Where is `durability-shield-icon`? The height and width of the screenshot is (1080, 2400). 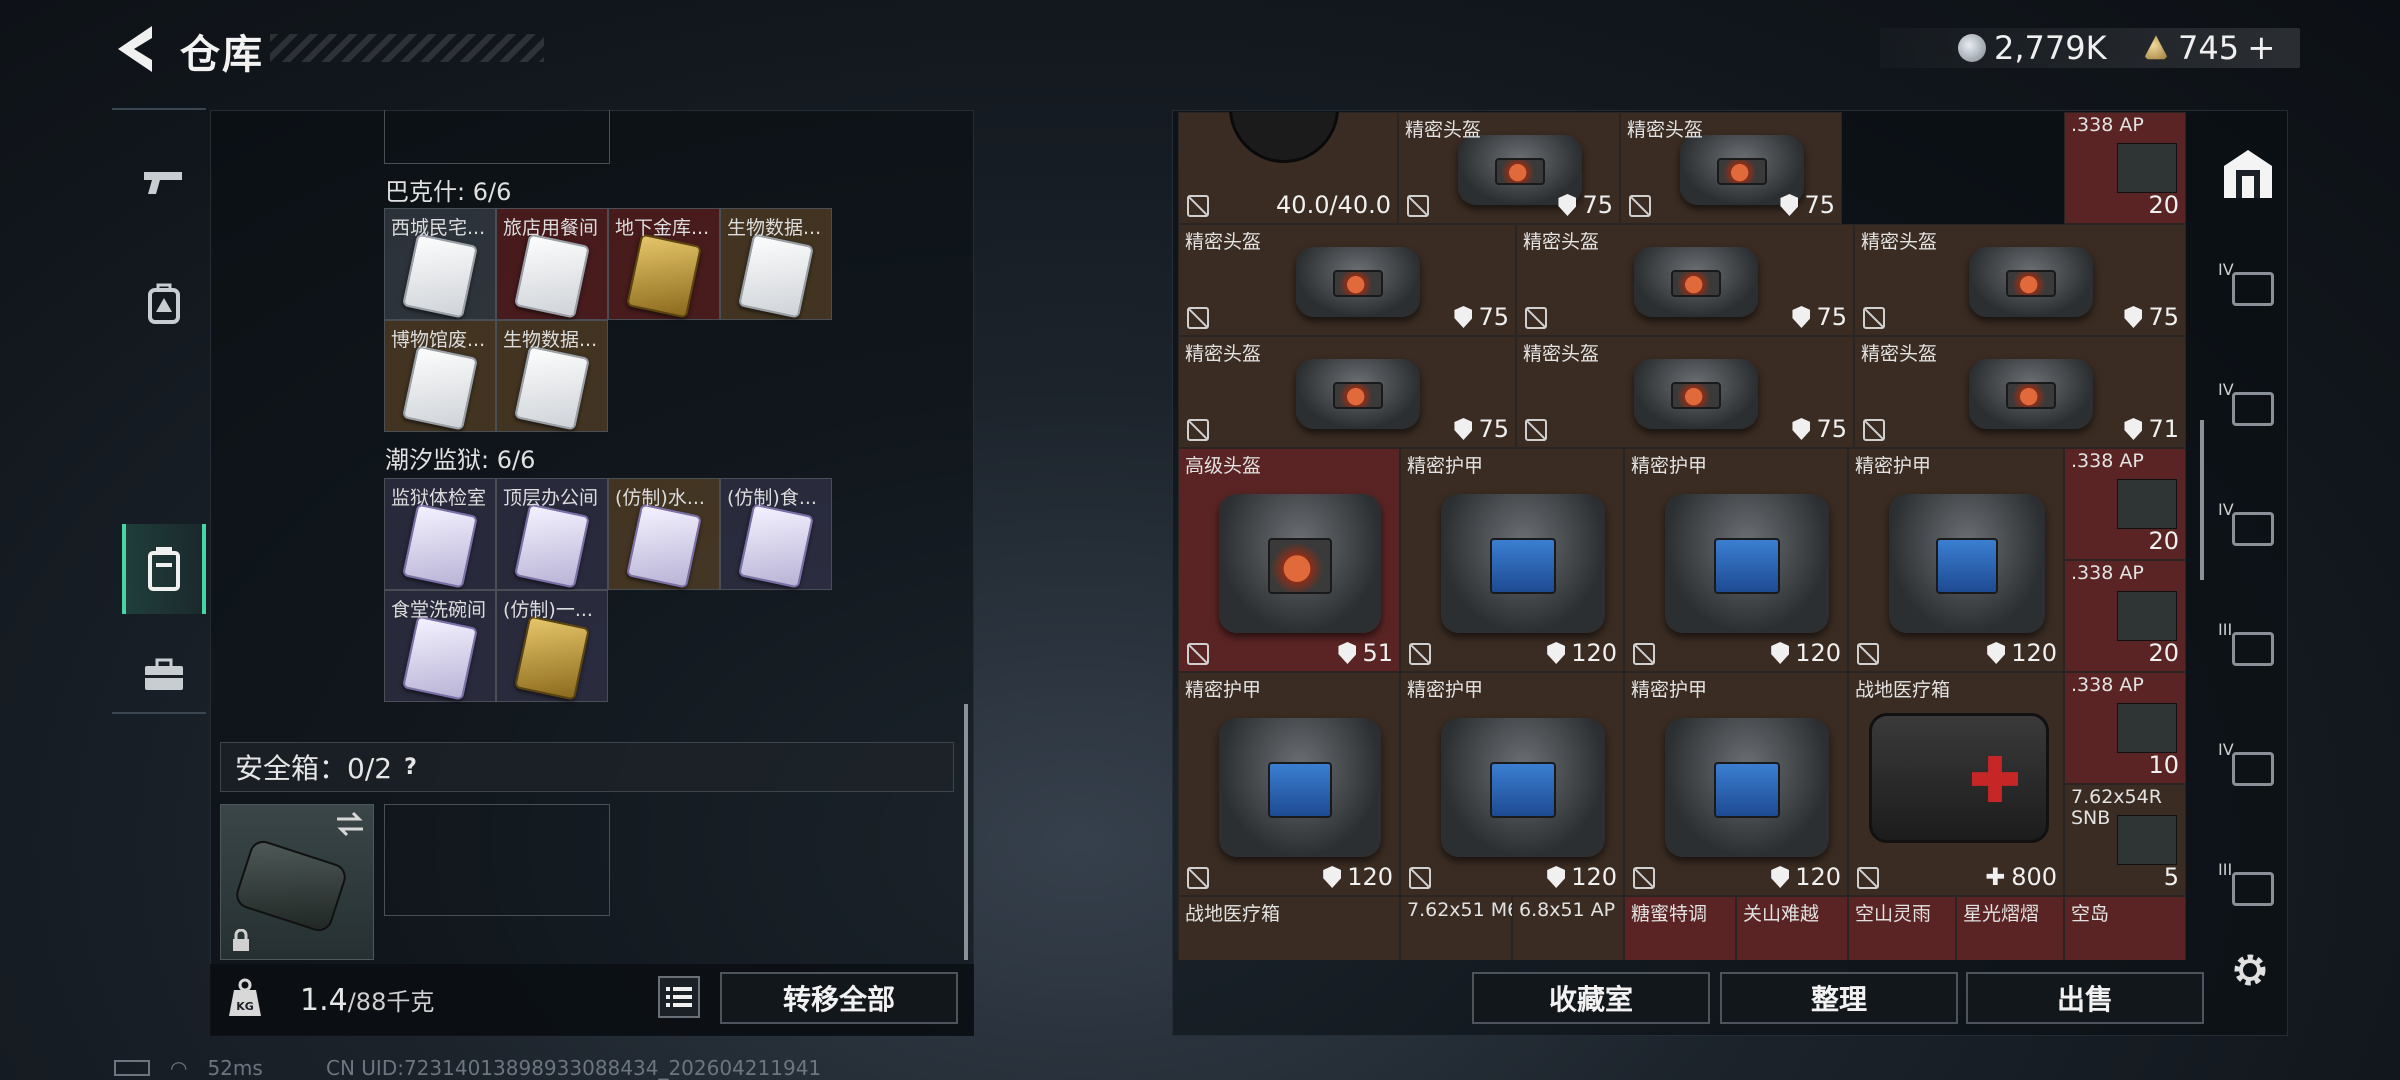 durability-shield-icon is located at coordinates (1996, 653).